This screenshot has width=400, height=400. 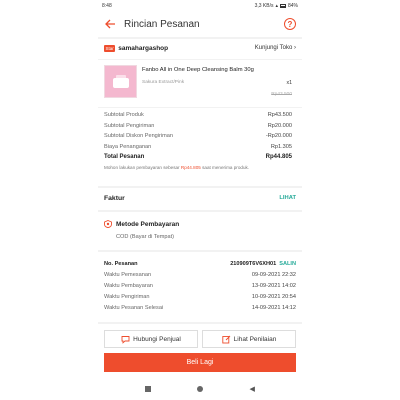 I want to click on recent-apps-icon, so click(x=148, y=389).